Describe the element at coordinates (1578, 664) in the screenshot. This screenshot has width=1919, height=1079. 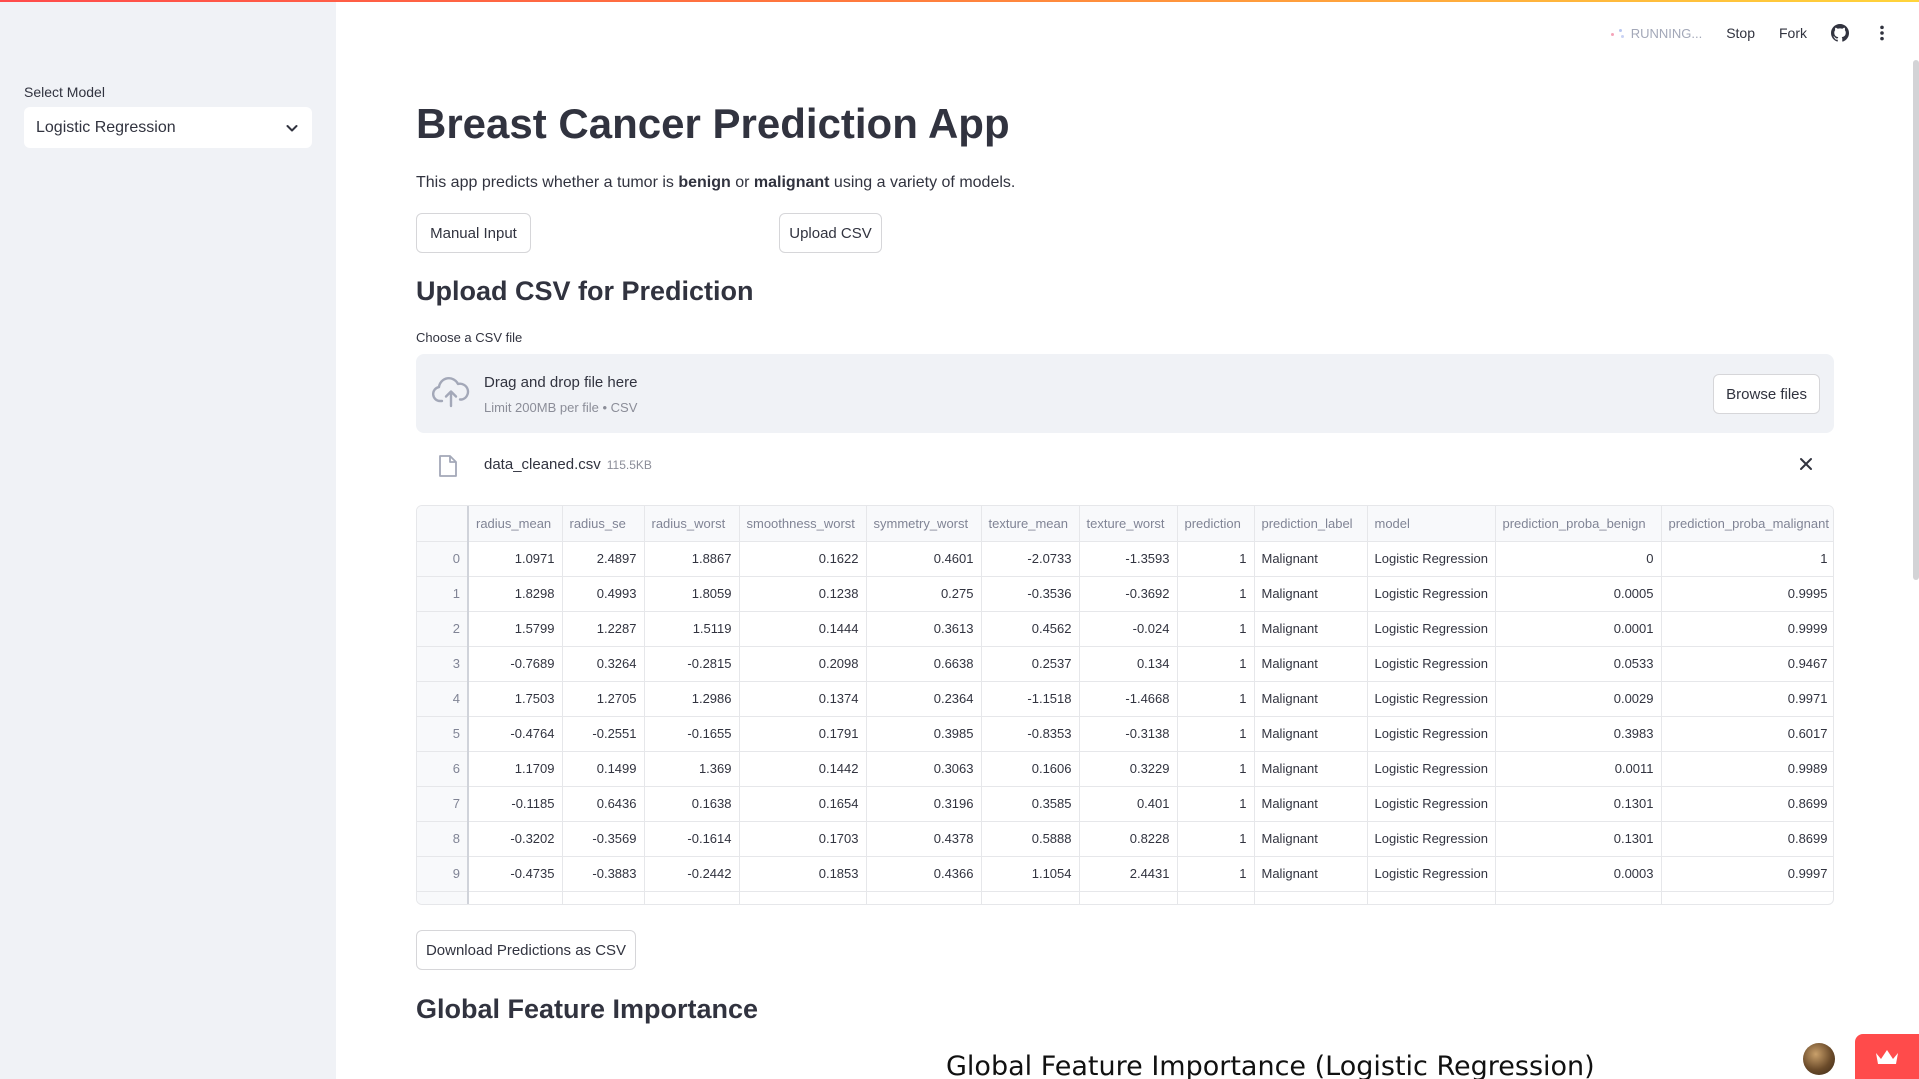
I see `table-cell: 0.0533` at that location.